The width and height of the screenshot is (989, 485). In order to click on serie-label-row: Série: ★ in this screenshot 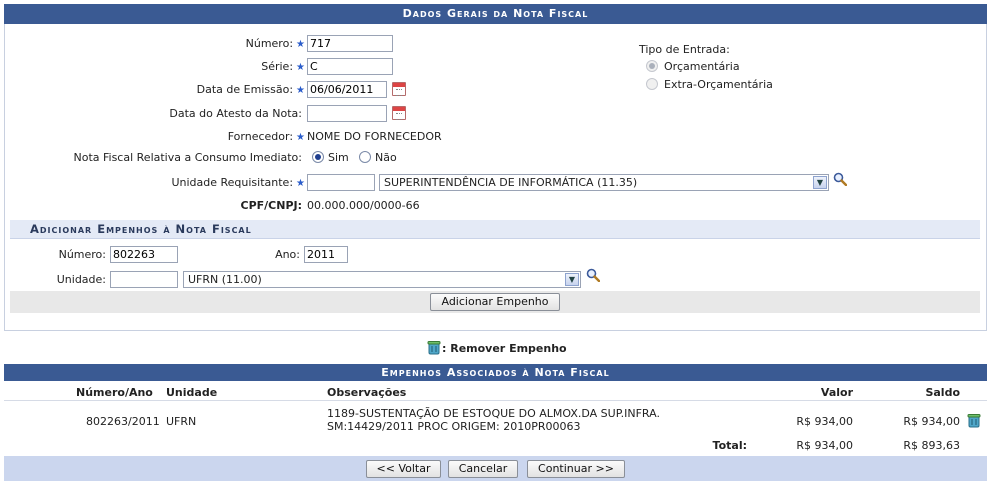, I will do `click(242, 66)`.